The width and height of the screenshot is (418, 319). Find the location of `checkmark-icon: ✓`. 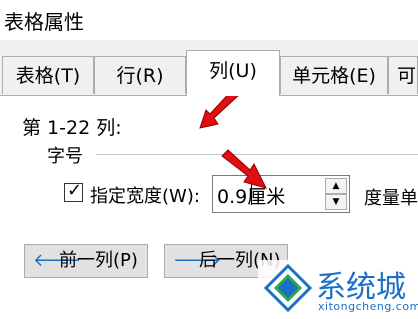

checkmark-icon: ✓ is located at coordinates (75, 190).